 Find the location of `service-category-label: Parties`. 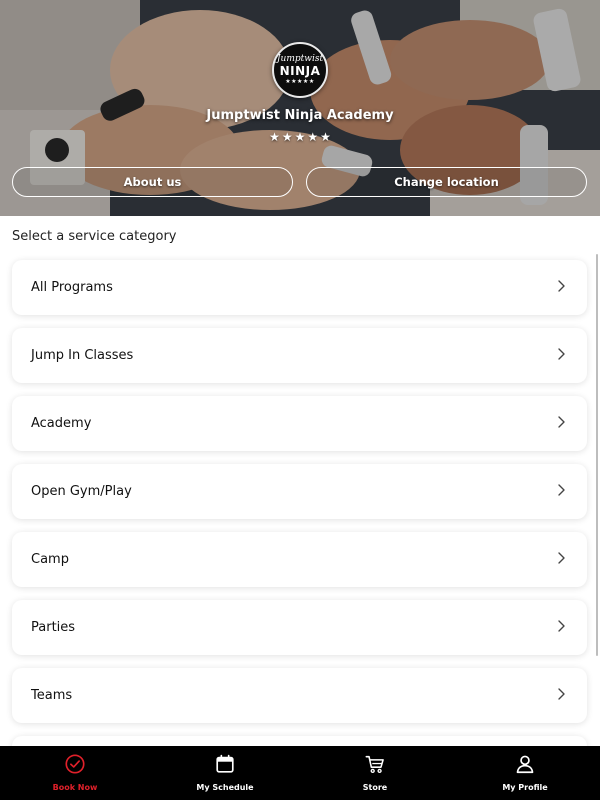

service-category-label: Parties is located at coordinates (53, 627).